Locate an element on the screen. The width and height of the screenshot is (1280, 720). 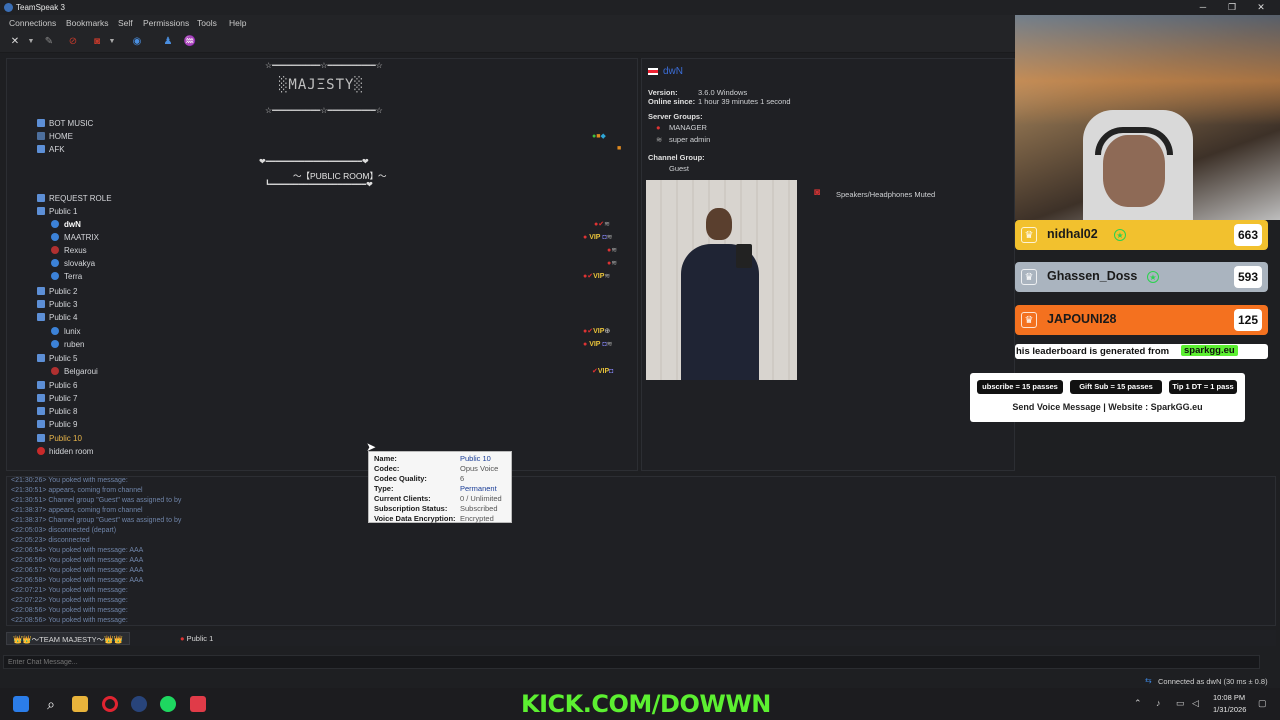
menu-bookmarks: Bookmarks is located at coordinates (87, 23).